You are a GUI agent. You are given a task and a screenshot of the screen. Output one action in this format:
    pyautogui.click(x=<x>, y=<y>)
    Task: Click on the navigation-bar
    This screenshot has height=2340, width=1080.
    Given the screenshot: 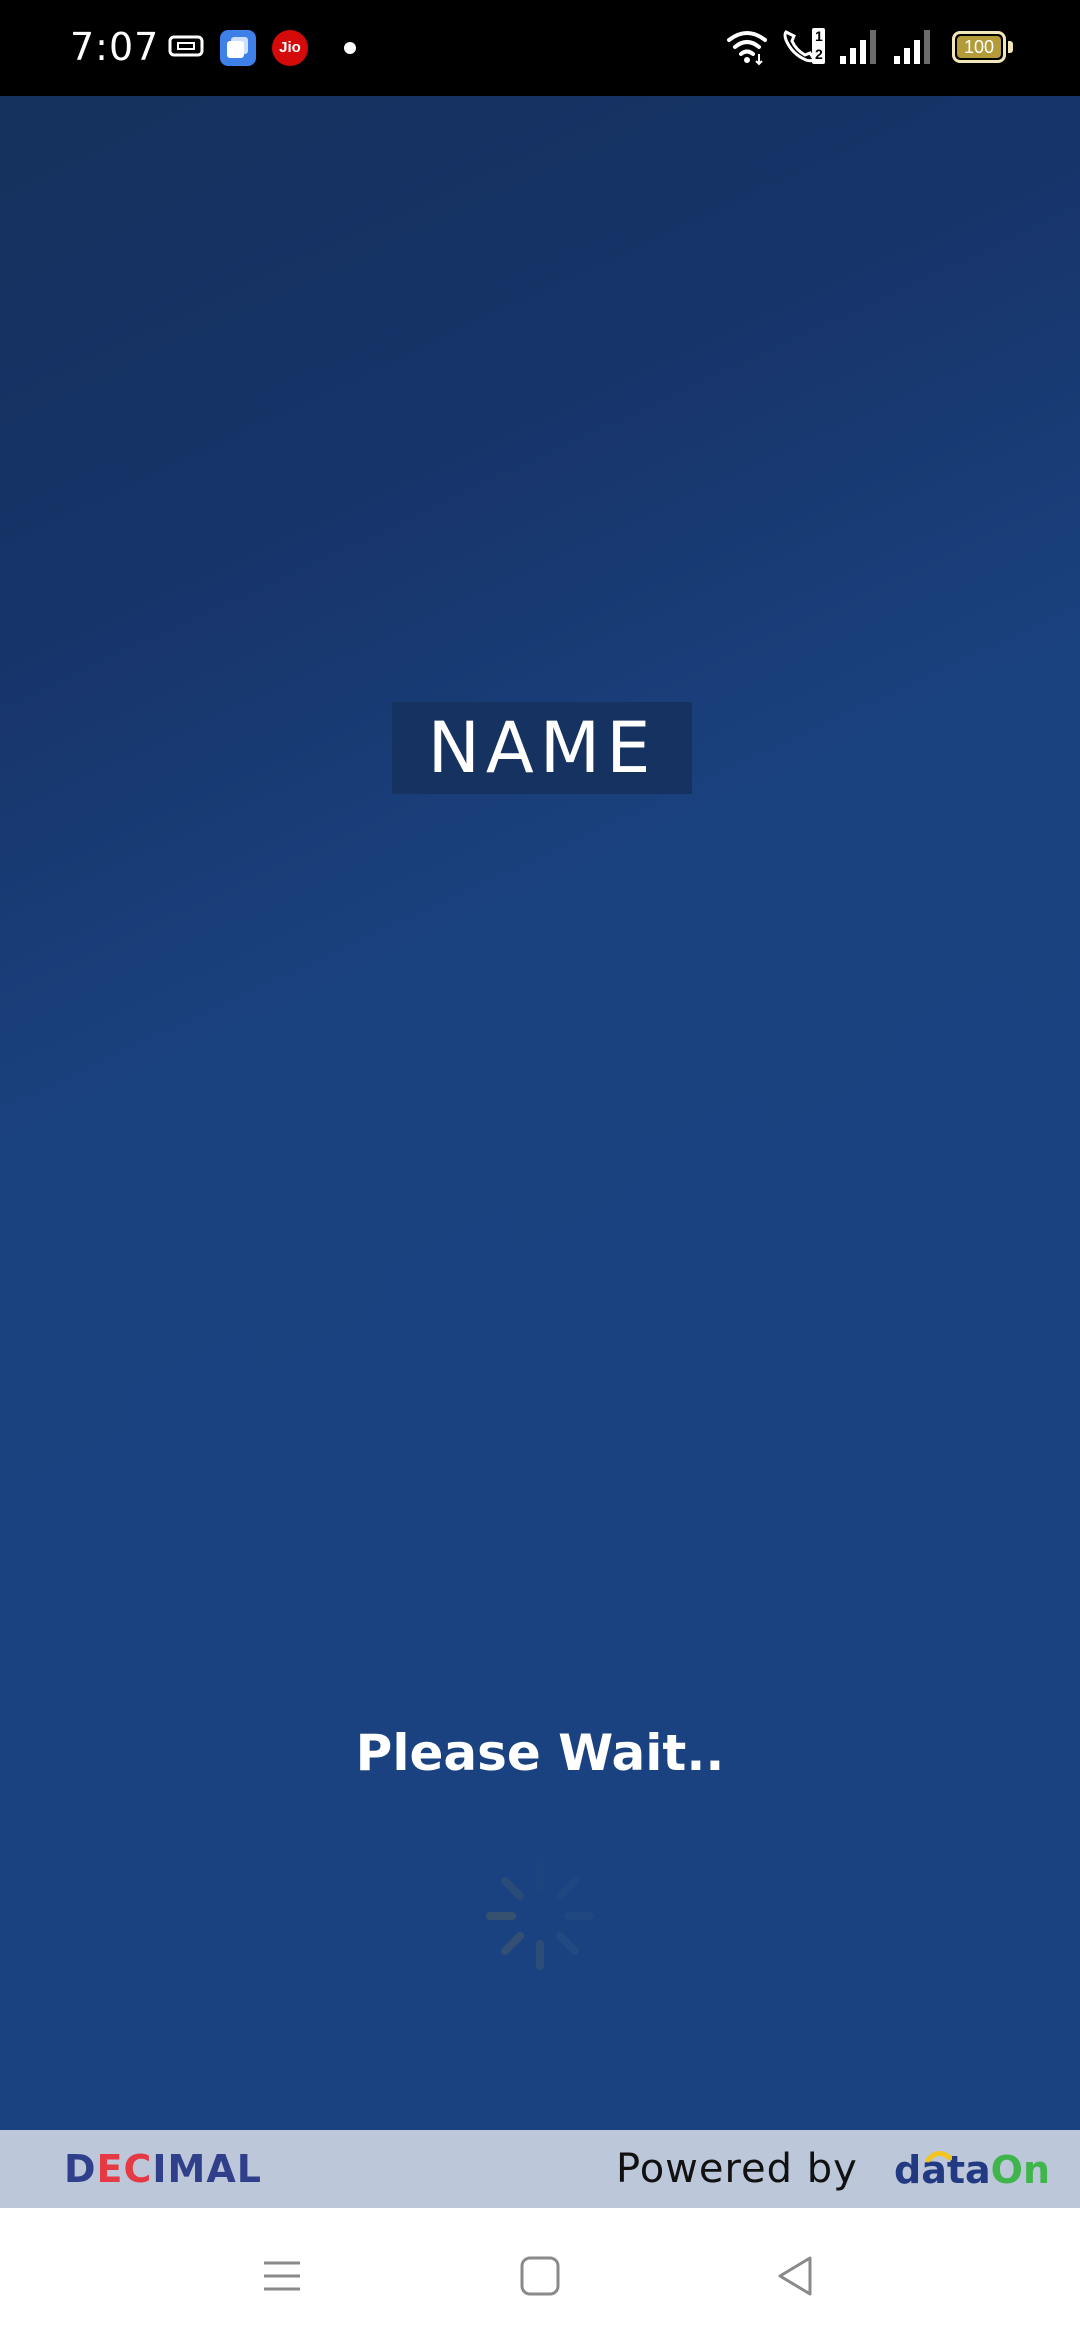 What is the action you would take?
    pyautogui.click(x=540, y=2274)
    